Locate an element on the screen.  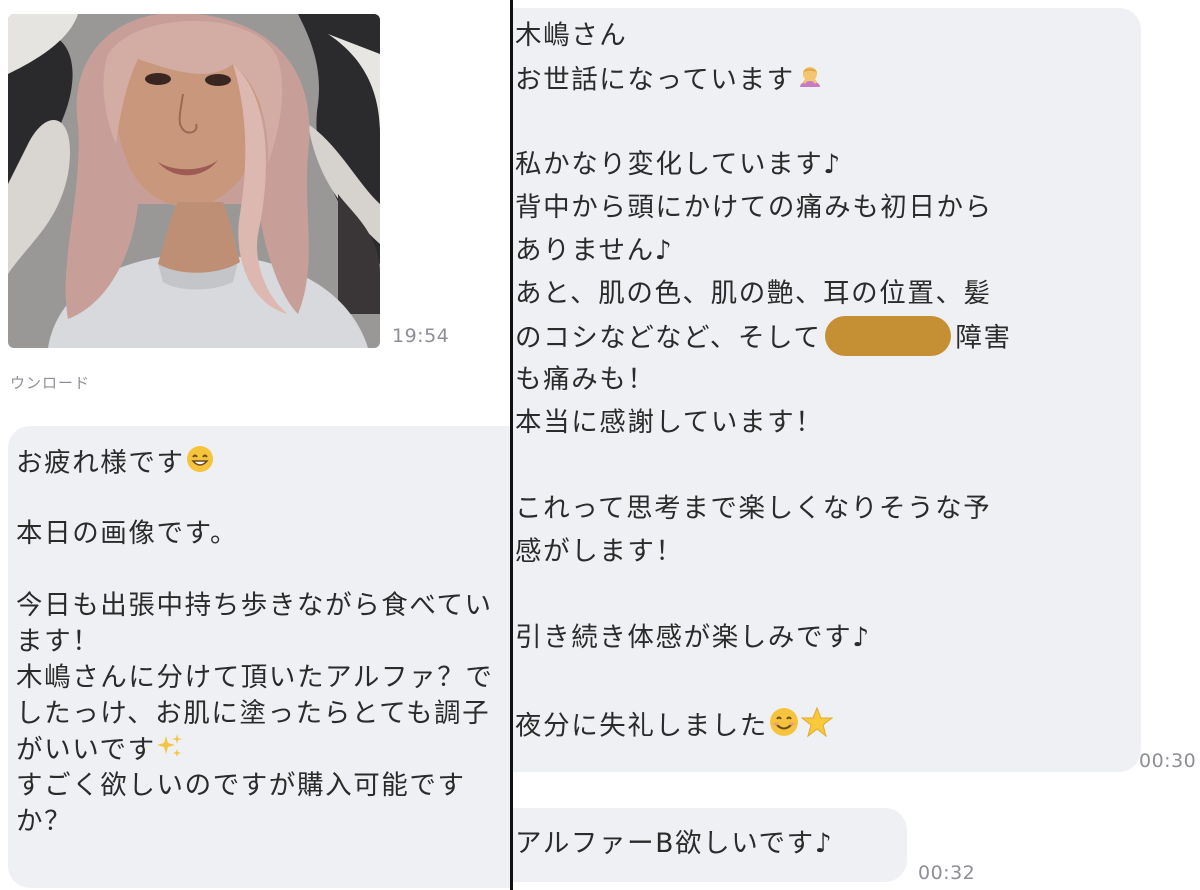
message-line: も痛みも！ is located at coordinates (585, 379).